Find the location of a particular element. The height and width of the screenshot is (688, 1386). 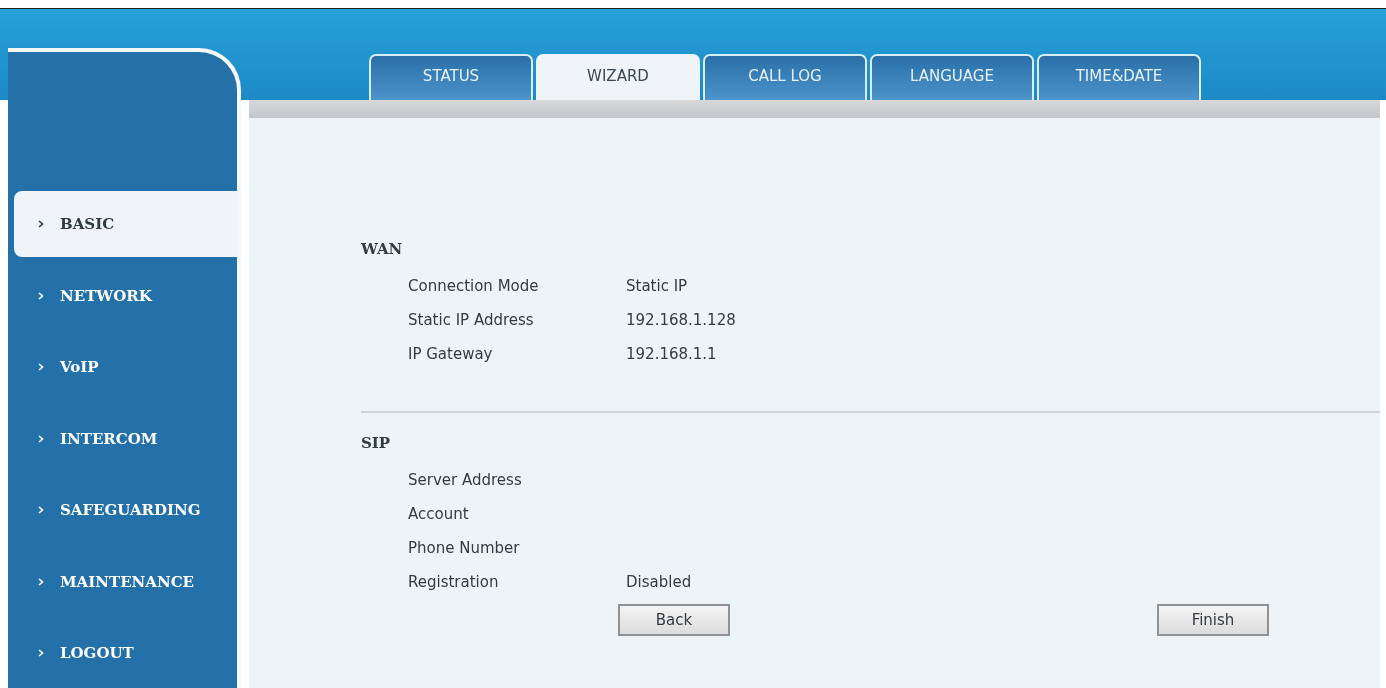

field-label: IP Gateway is located at coordinates (451, 354).